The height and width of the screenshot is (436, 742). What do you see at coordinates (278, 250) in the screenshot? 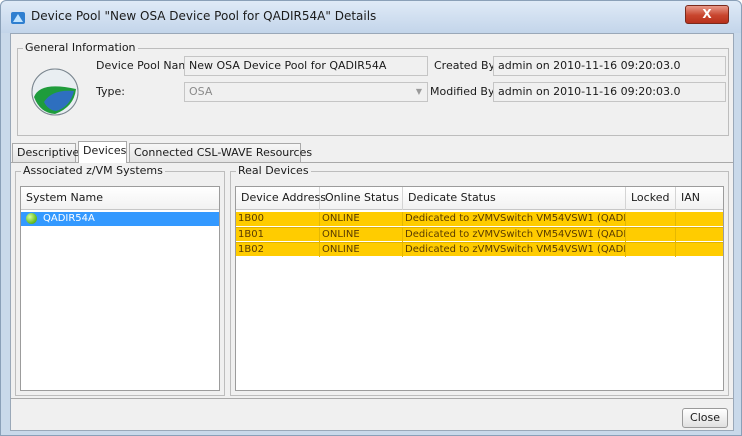
I see `device-address-cell: 1B02` at bounding box center [278, 250].